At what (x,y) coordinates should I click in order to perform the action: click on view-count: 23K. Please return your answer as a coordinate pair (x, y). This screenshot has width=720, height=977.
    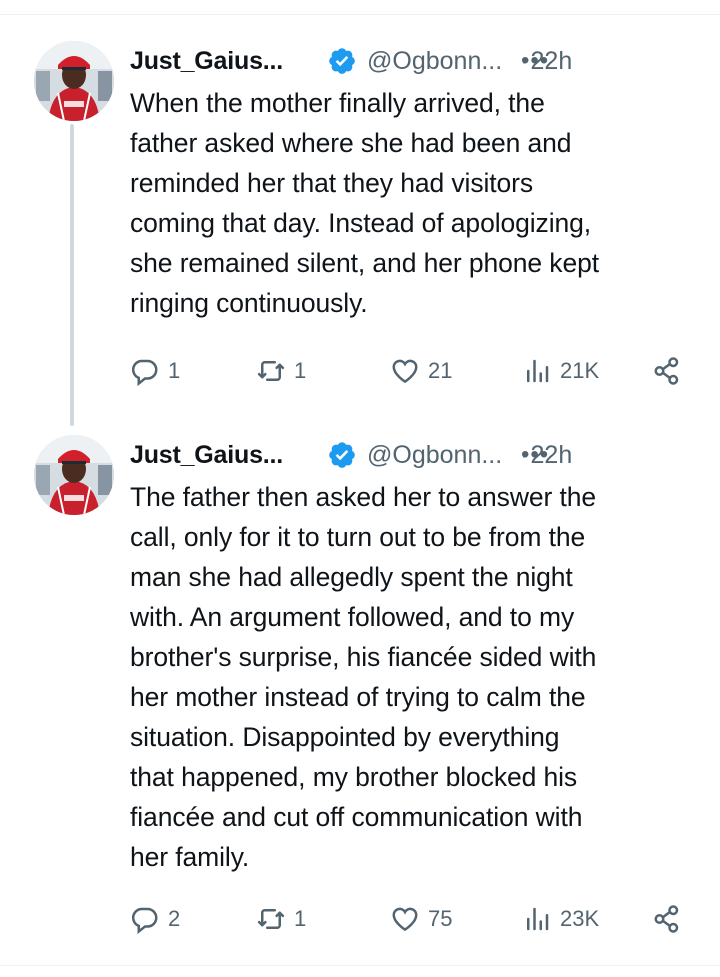
    Looking at the image, I should click on (580, 918).